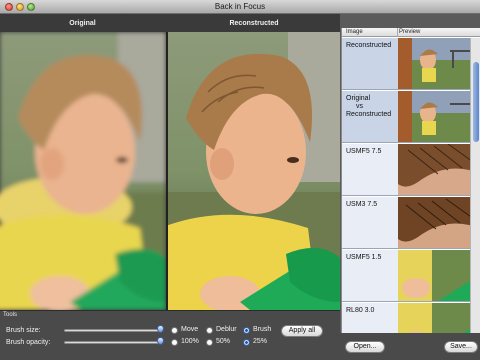  Describe the element at coordinates (226, 329) in the screenshot. I see `mode-deblur-label: Deblur` at that location.